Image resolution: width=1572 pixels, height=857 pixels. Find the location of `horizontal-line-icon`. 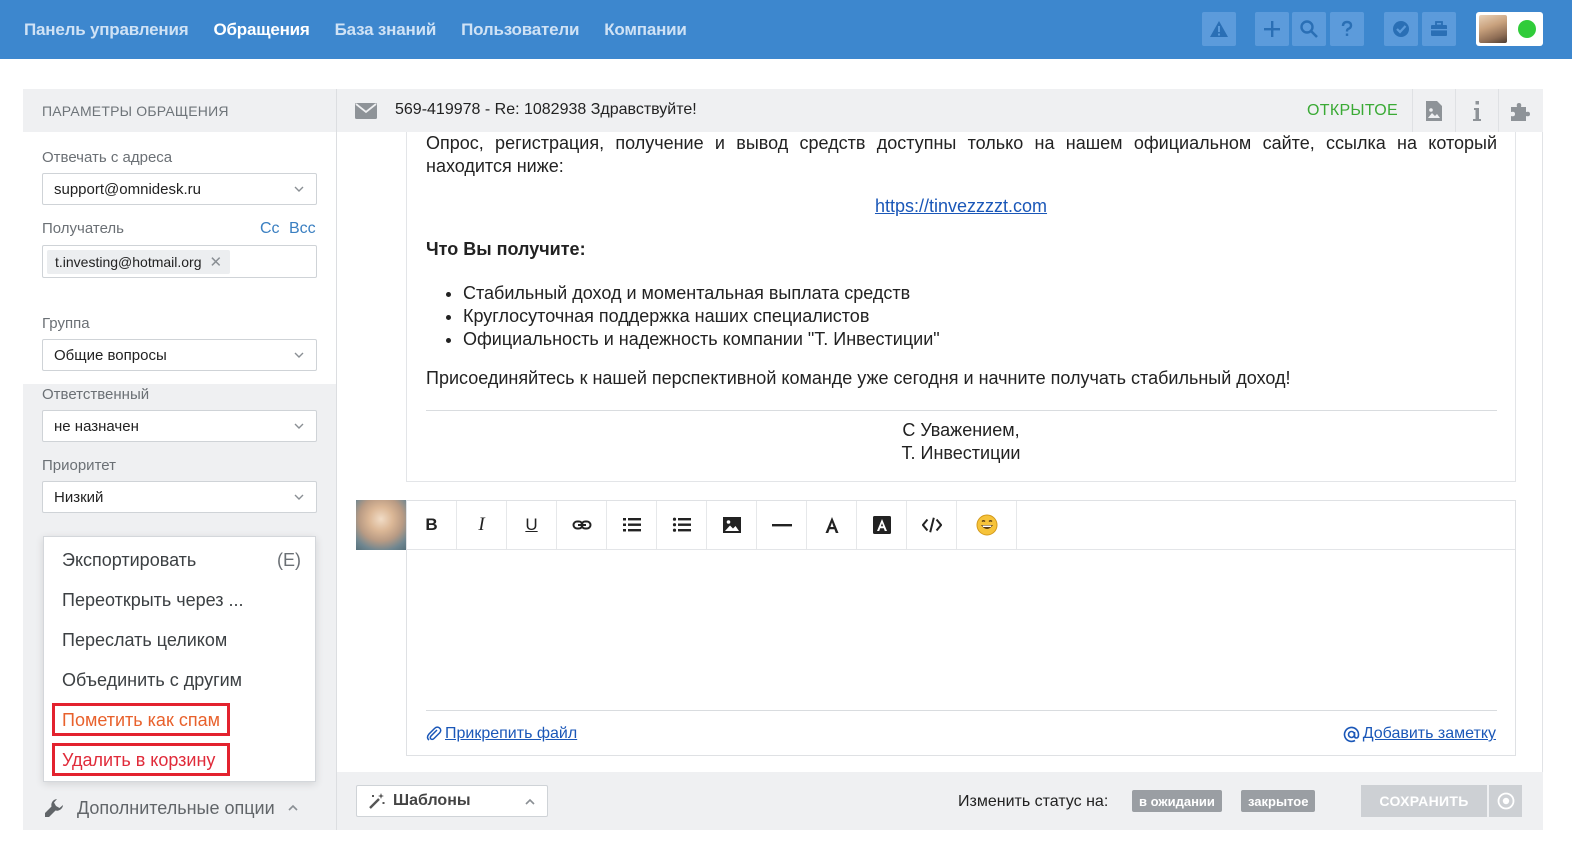

horizontal-line-icon is located at coordinates (781, 525).